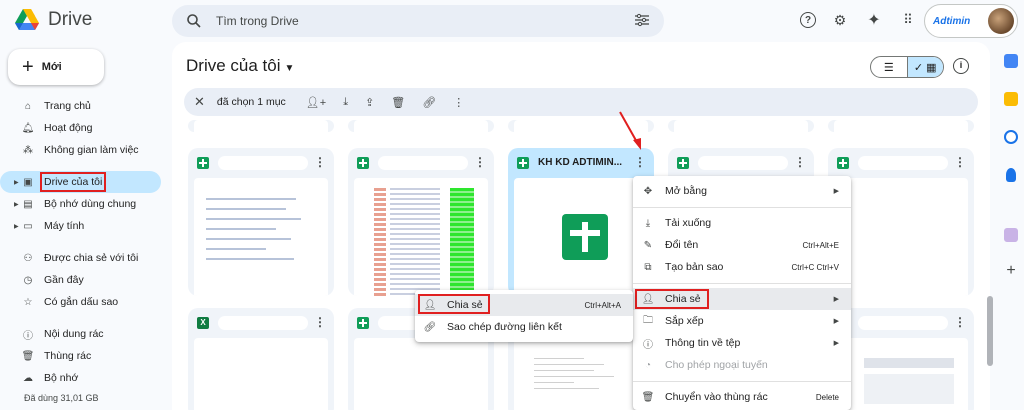 This screenshot has width=1024, height=410. What do you see at coordinates (51, 67) in the screenshot?
I see `new-button-label: Mới` at bounding box center [51, 67].